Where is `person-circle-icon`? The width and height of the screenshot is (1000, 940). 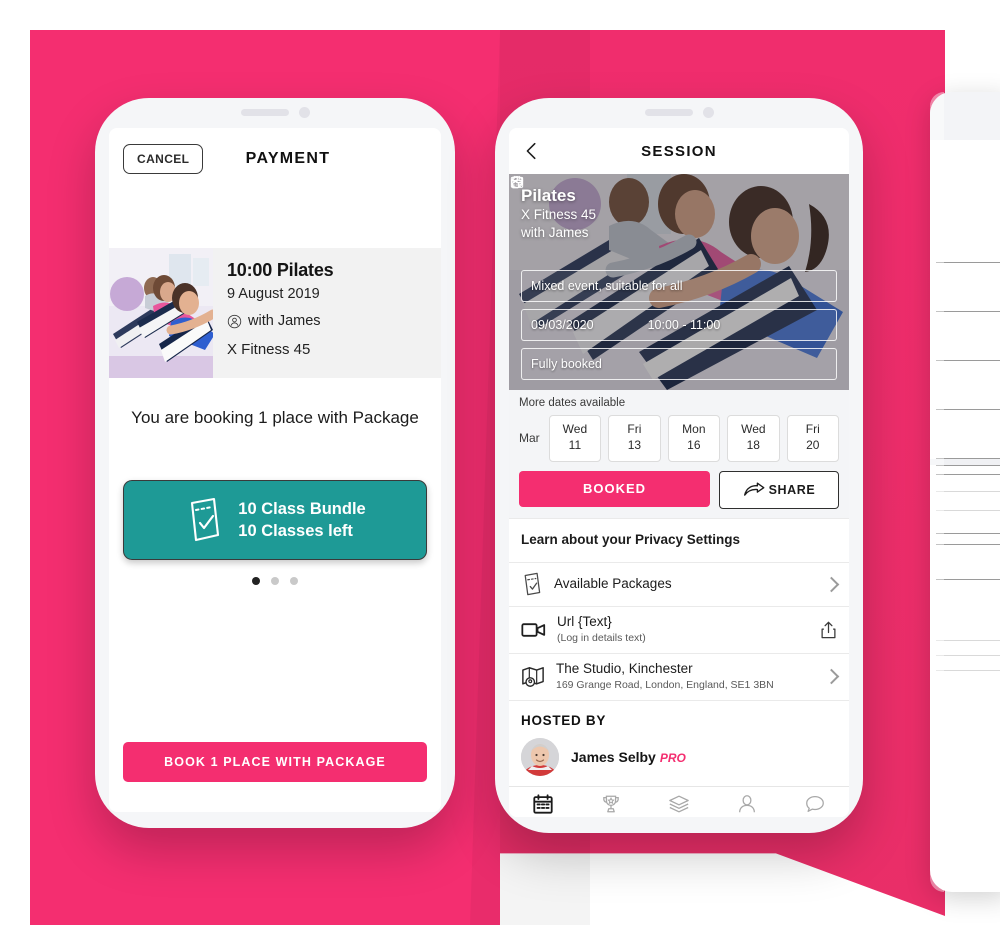
person-circle-icon is located at coordinates (234, 321).